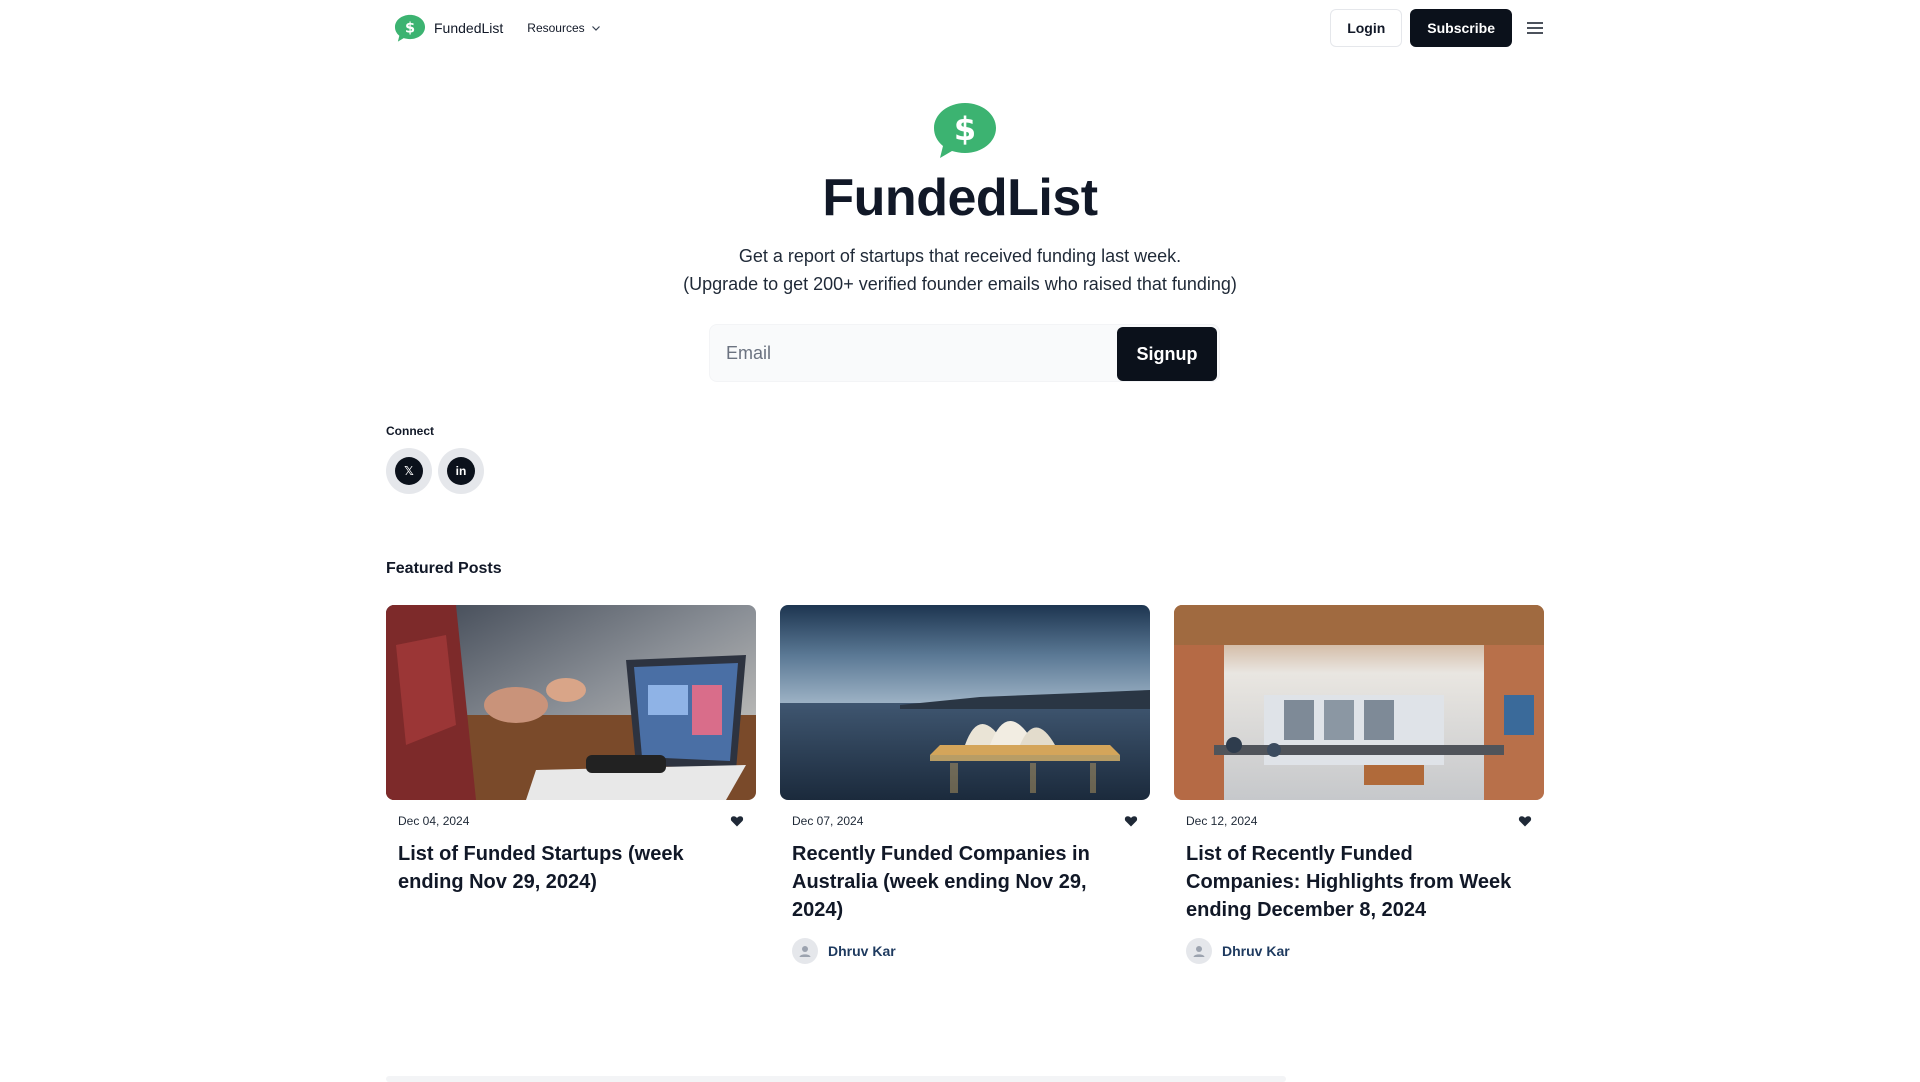 The height and width of the screenshot is (1082, 1920). I want to click on nav-left: $ FundedList Resources, so click(497, 28).